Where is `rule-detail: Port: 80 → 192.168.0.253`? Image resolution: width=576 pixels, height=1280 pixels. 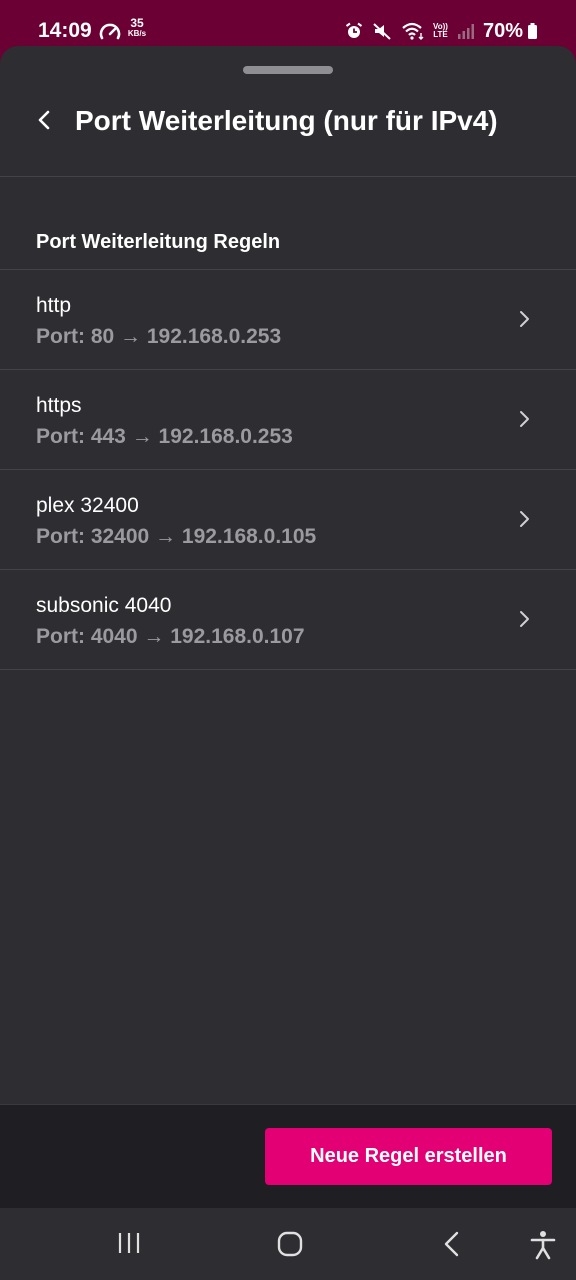
rule-detail: Port: 80 → 192.168.0.253 is located at coordinates (159, 336).